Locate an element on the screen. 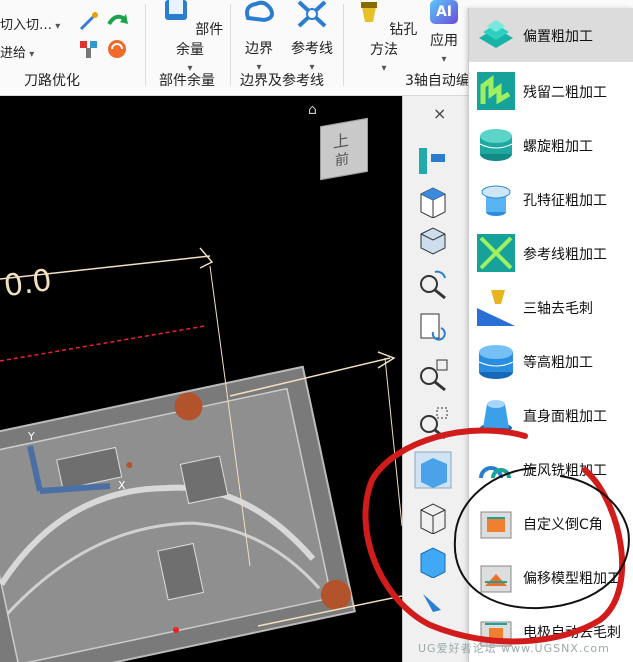 Image resolution: width=633 pixels, height=662 pixels. straight-wall-icon is located at coordinates (496, 416).